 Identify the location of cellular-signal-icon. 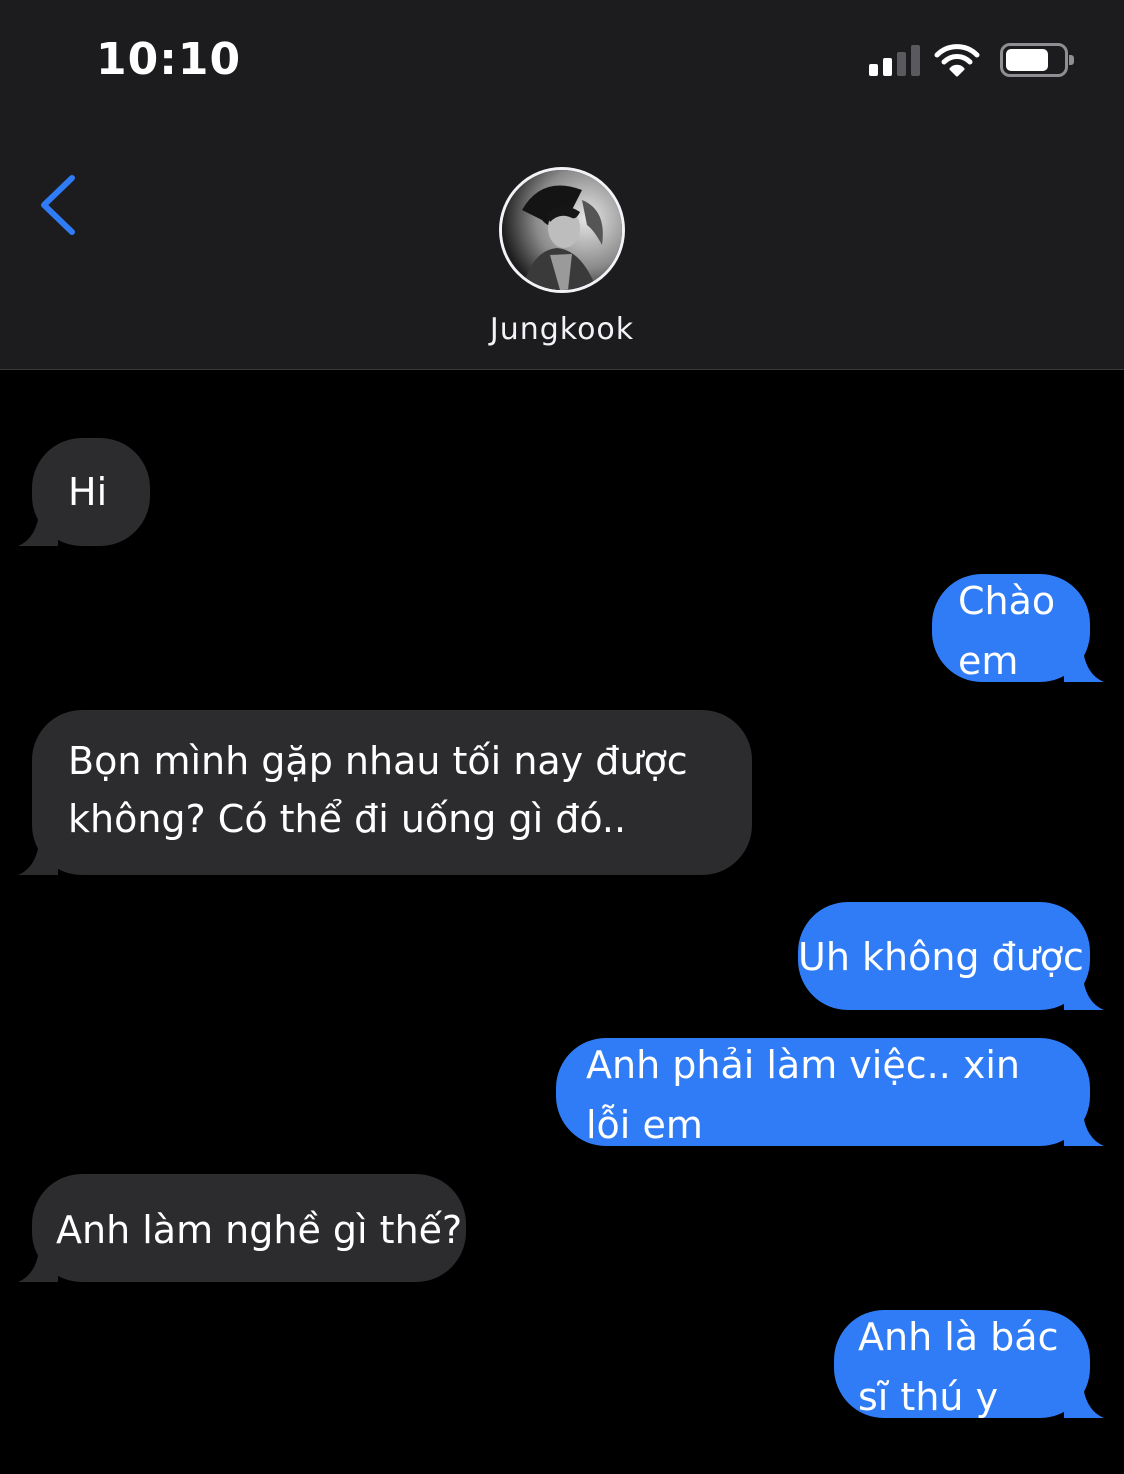
(894, 60).